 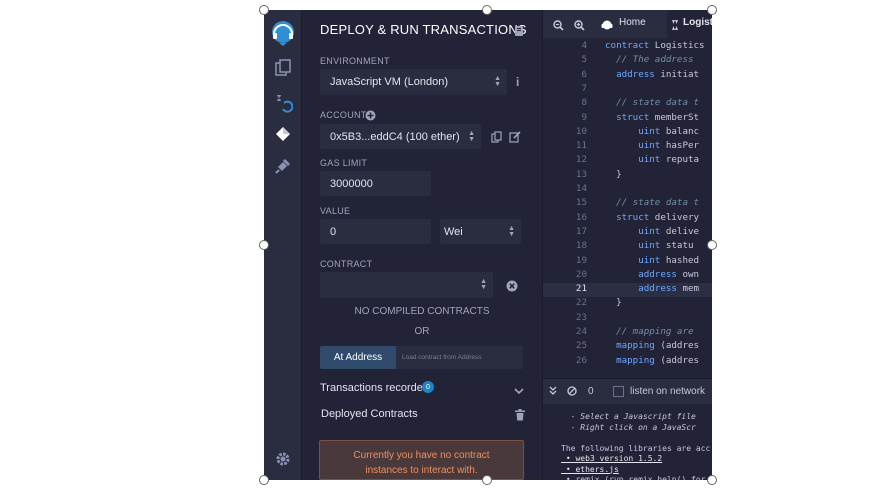 What do you see at coordinates (627, 304) in the screenshot?
I see `code-line: 22 }` at bounding box center [627, 304].